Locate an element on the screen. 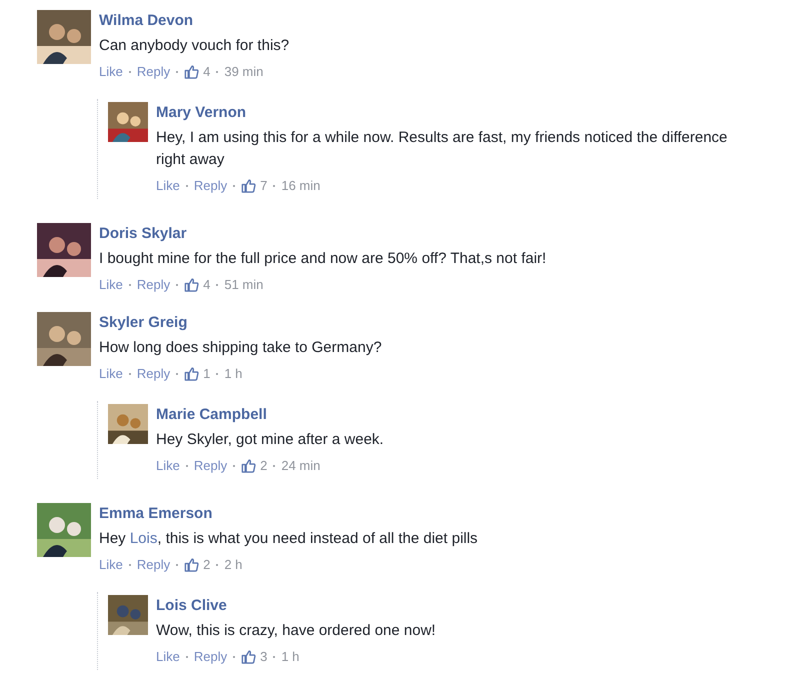 The height and width of the screenshot is (688, 798). comment-text: Hey Lois, this is what you need instead of all the diet pills is located at coordinates (288, 539).